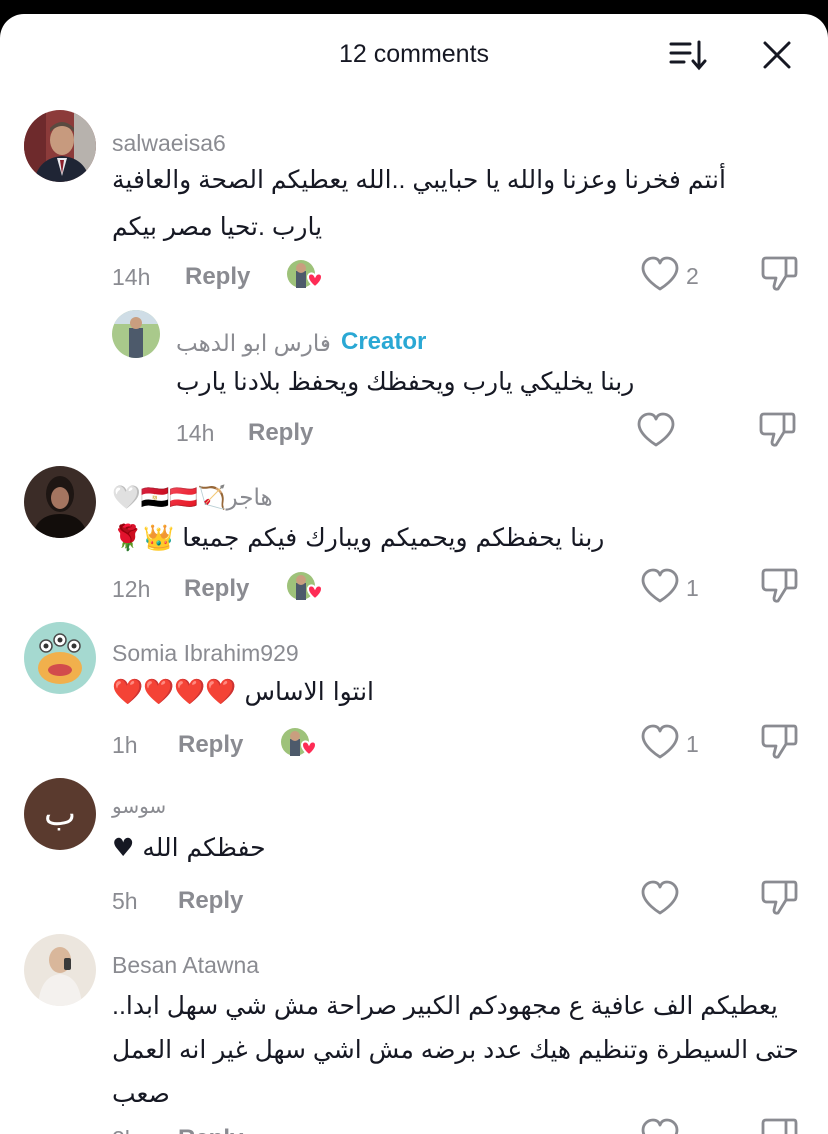 This screenshot has height=1134, width=828. Describe the element at coordinates (125, 745) in the screenshot. I see `comment-time: 1h` at that location.